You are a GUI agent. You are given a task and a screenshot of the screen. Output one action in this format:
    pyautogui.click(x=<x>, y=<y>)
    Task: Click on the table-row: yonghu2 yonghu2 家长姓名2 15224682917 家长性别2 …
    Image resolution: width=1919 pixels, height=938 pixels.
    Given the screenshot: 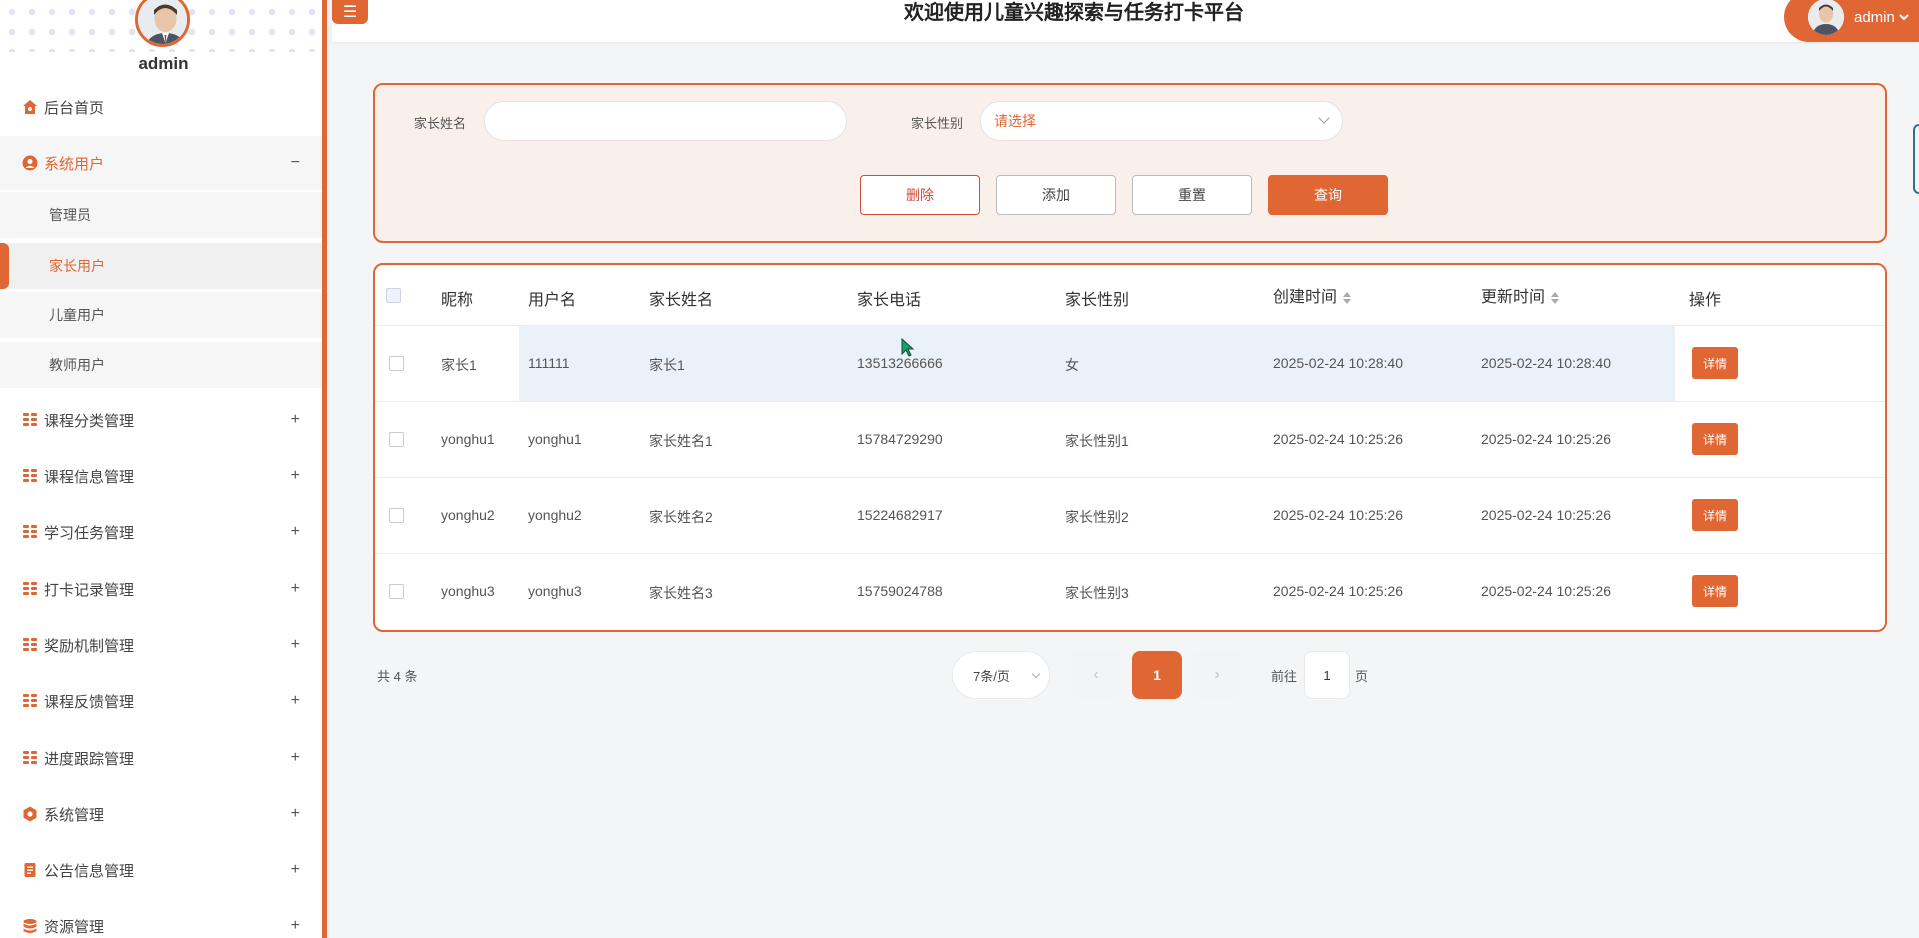 What is the action you would take?
    pyautogui.click(x=1130, y=516)
    